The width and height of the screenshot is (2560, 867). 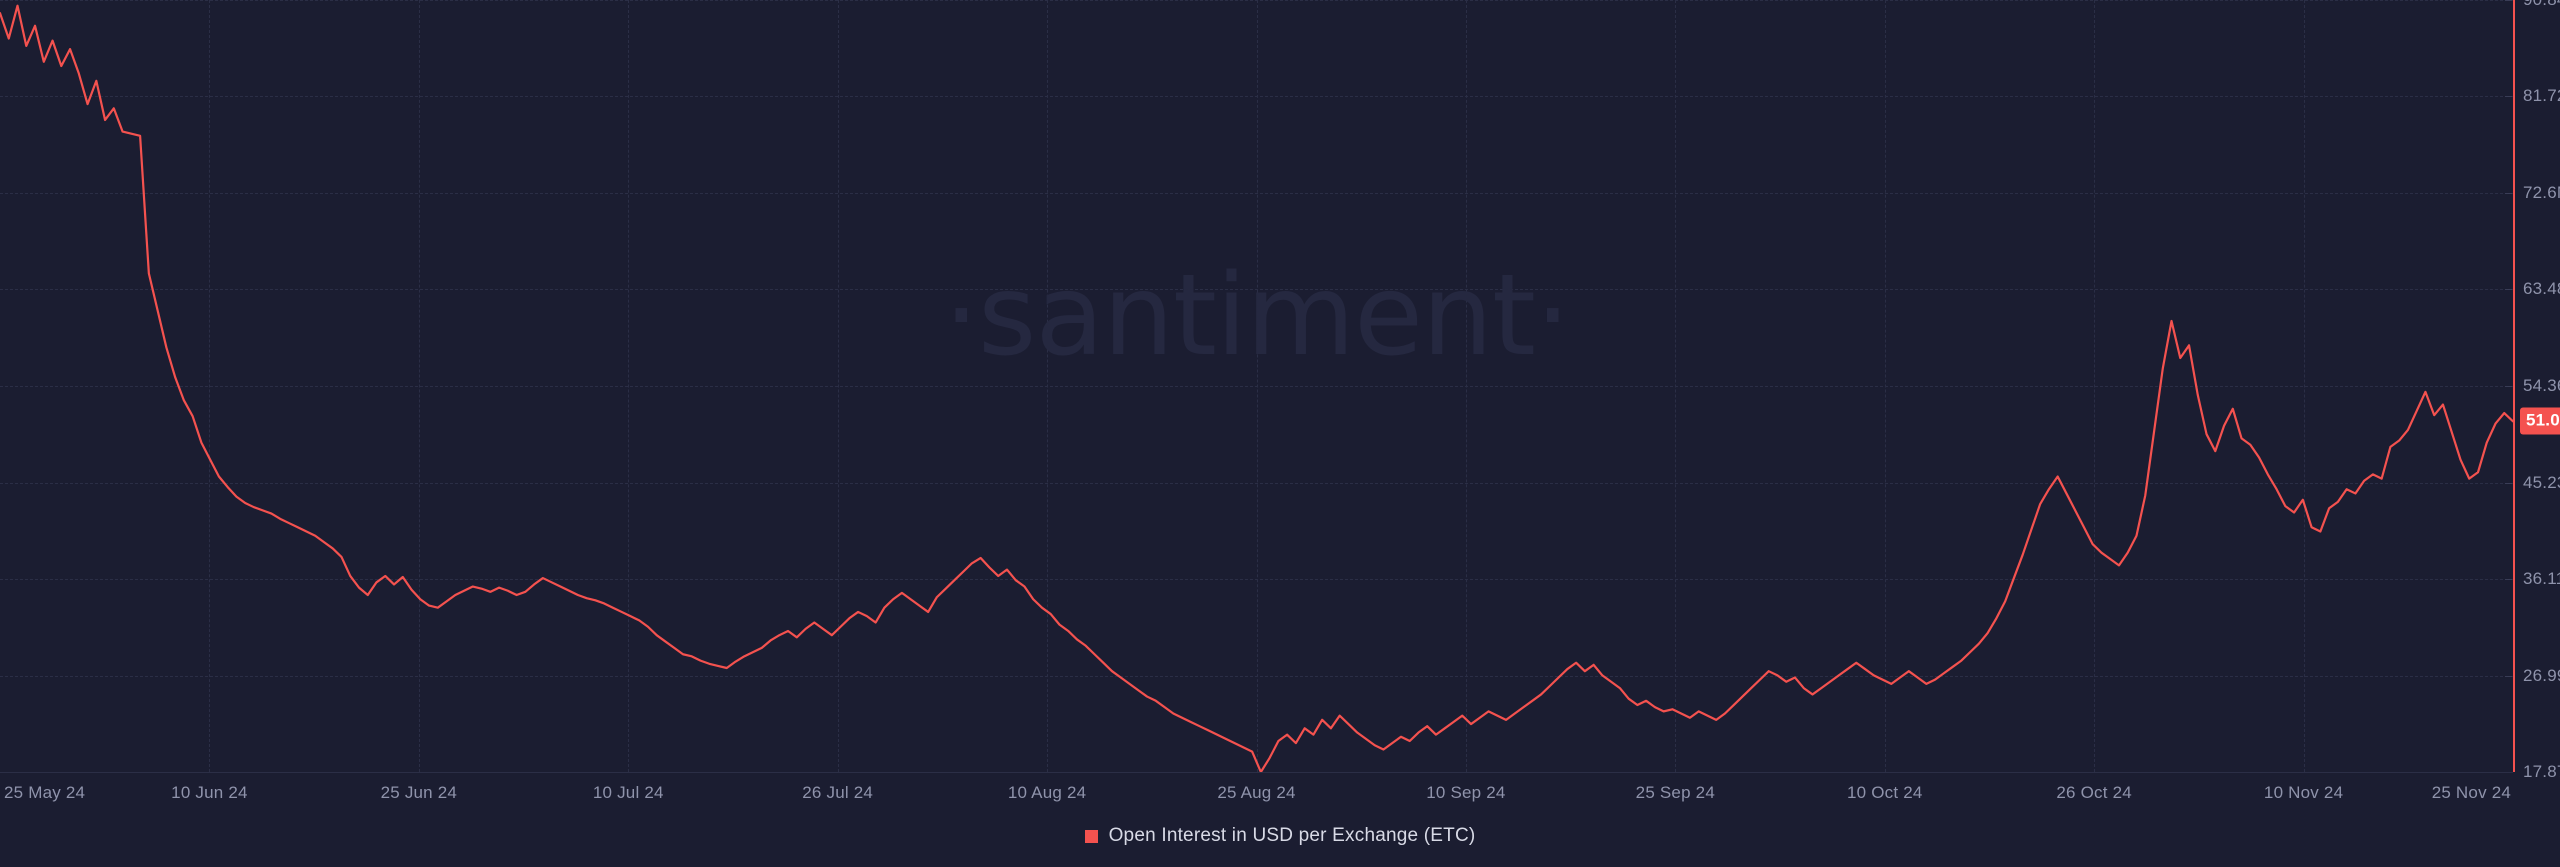 What do you see at coordinates (2540, 421) in the screenshot?
I see `current-value-badge: 51.01M` at bounding box center [2540, 421].